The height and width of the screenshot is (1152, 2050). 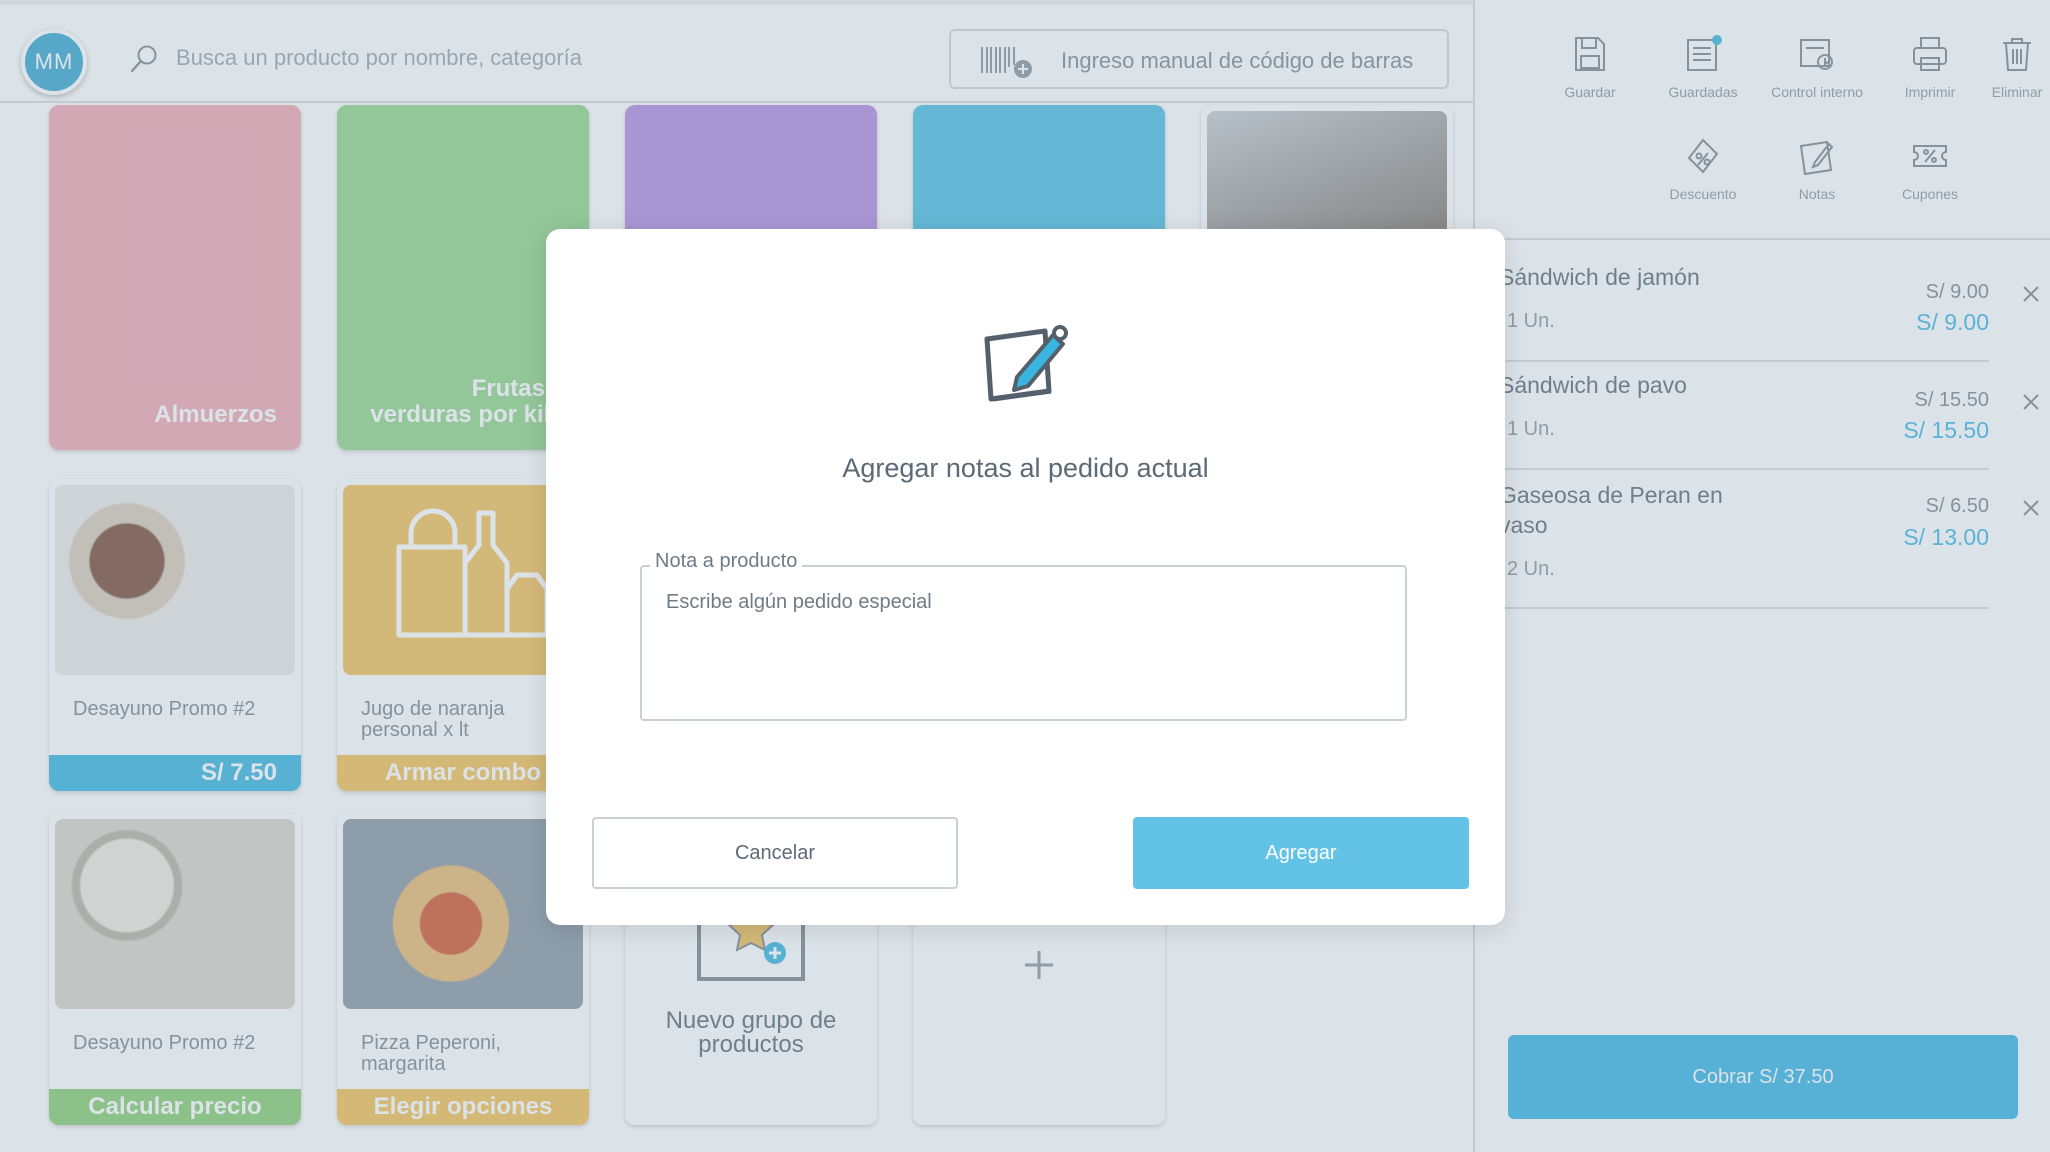 I want to click on note-input: Escribe algún pedido especial, so click(x=799, y=602).